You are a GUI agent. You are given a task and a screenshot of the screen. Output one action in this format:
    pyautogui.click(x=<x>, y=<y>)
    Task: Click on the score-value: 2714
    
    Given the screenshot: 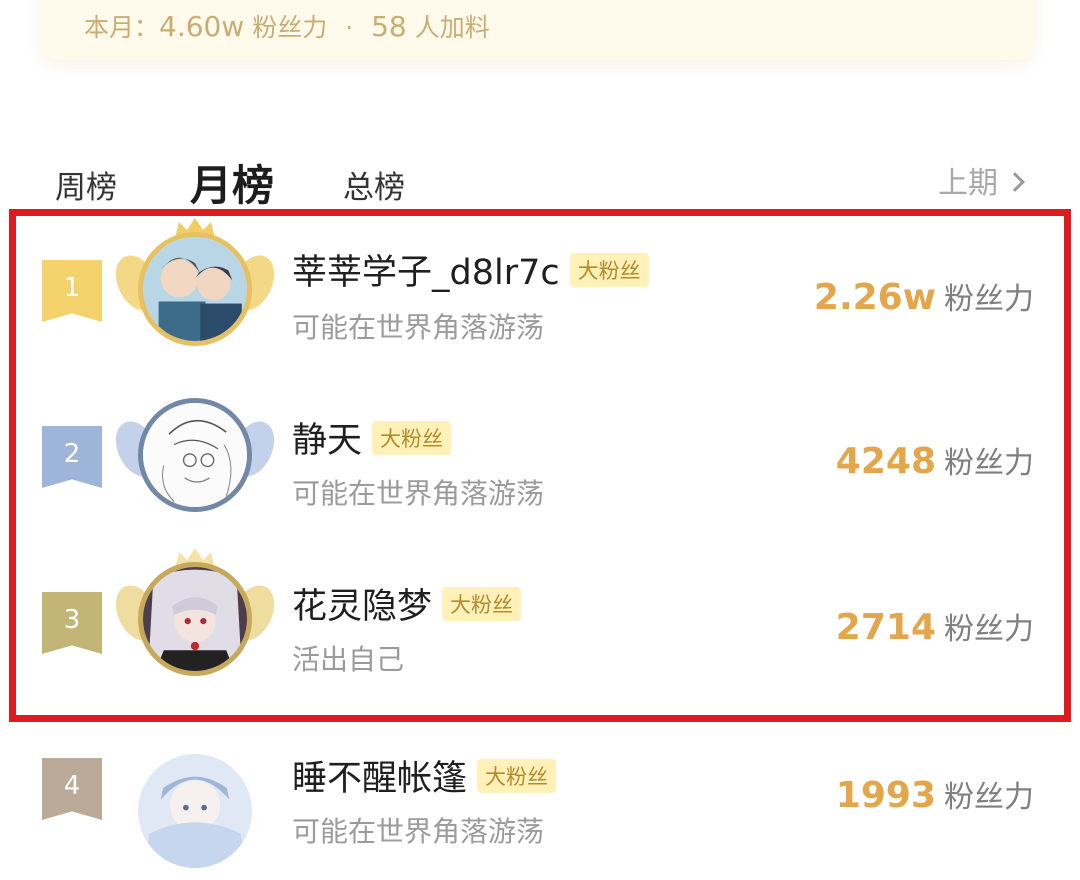 What is the action you would take?
    pyautogui.click(x=885, y=627)
    